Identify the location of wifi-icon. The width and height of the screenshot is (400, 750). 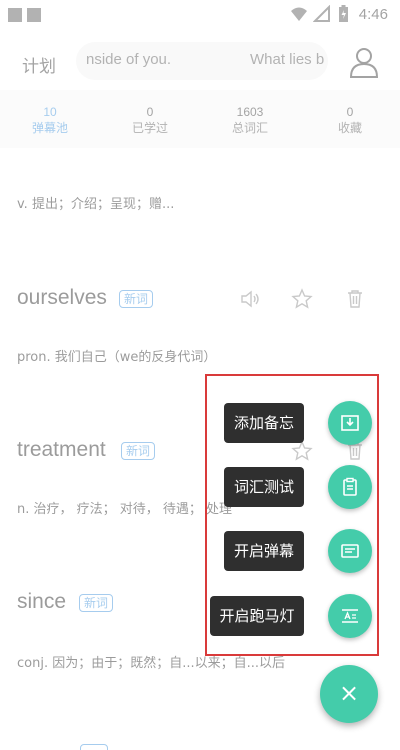
(299, 14).